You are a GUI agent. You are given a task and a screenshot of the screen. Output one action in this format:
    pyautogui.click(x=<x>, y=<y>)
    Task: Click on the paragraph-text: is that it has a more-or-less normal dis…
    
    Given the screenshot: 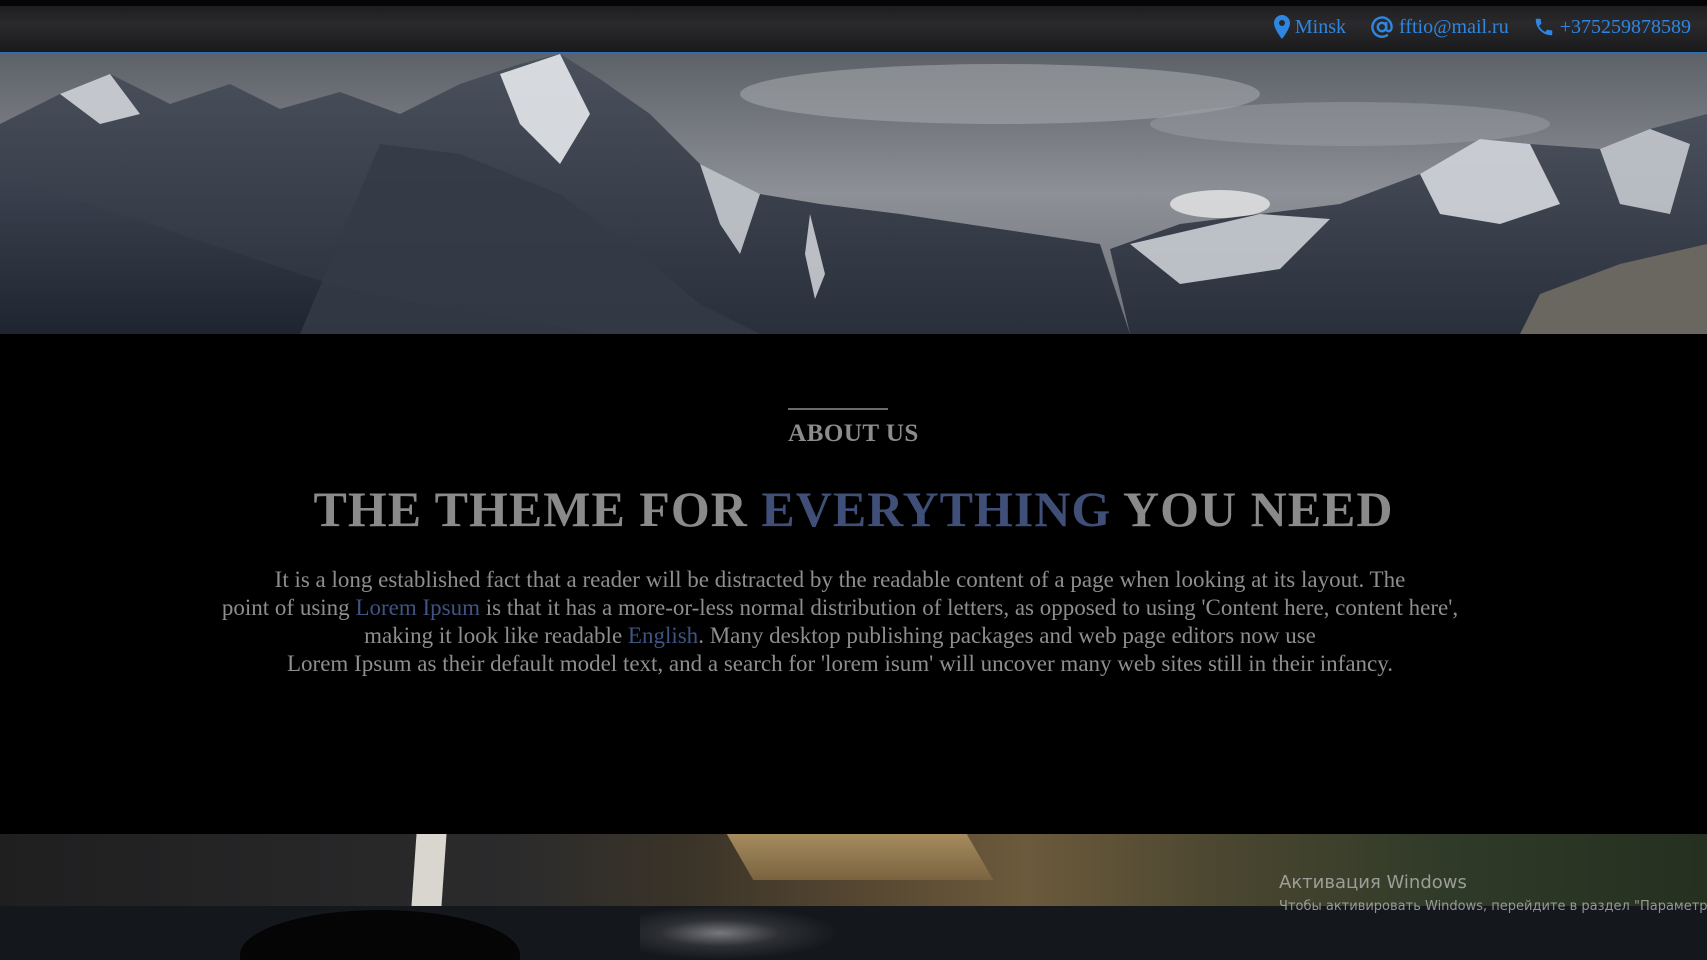 What is the action you would take?
    pyautogui.click(x=969, y=607)
    